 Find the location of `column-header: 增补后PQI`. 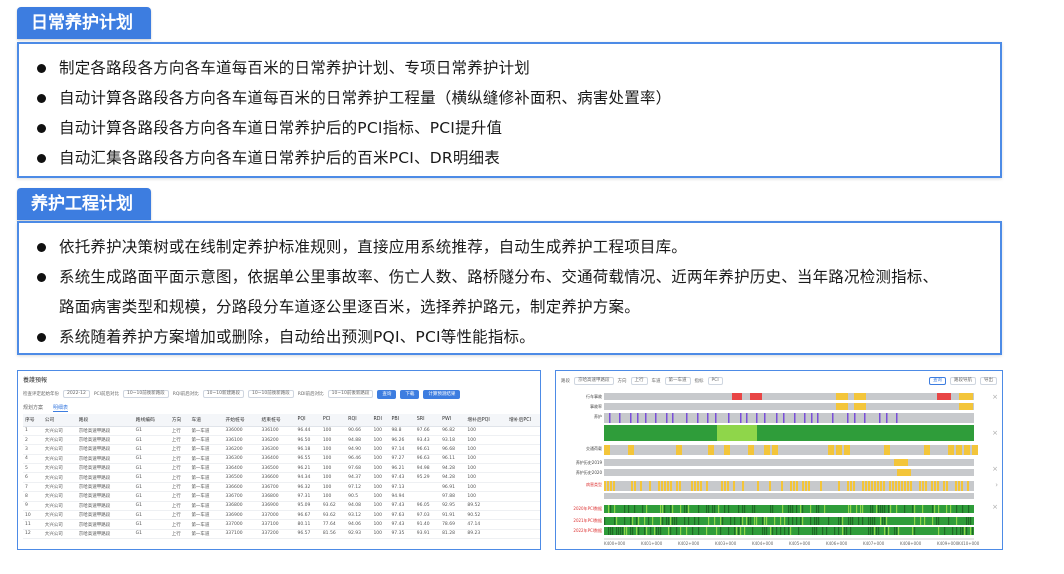

column-header: 增补后PQI is located at coordinates (486, 420).